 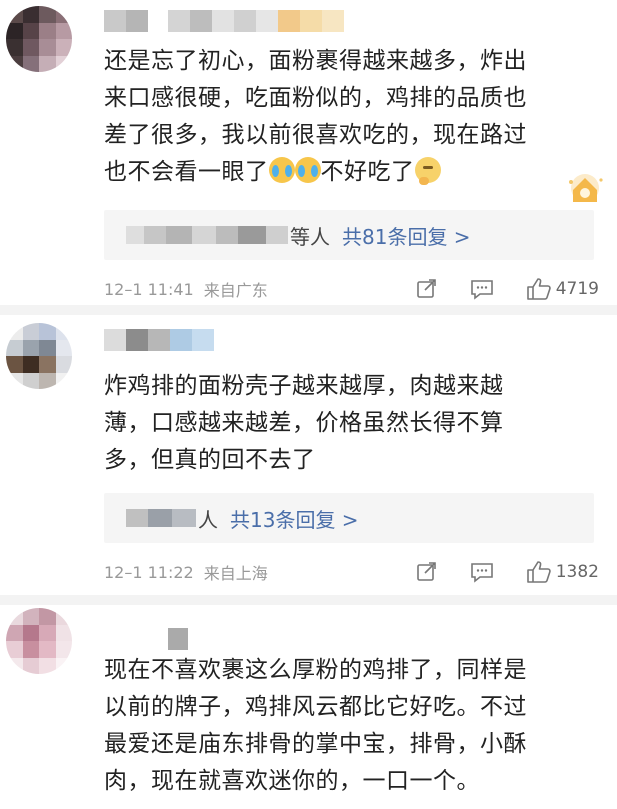 I want to click on like-button: 4719, so click(x=562, y=289).